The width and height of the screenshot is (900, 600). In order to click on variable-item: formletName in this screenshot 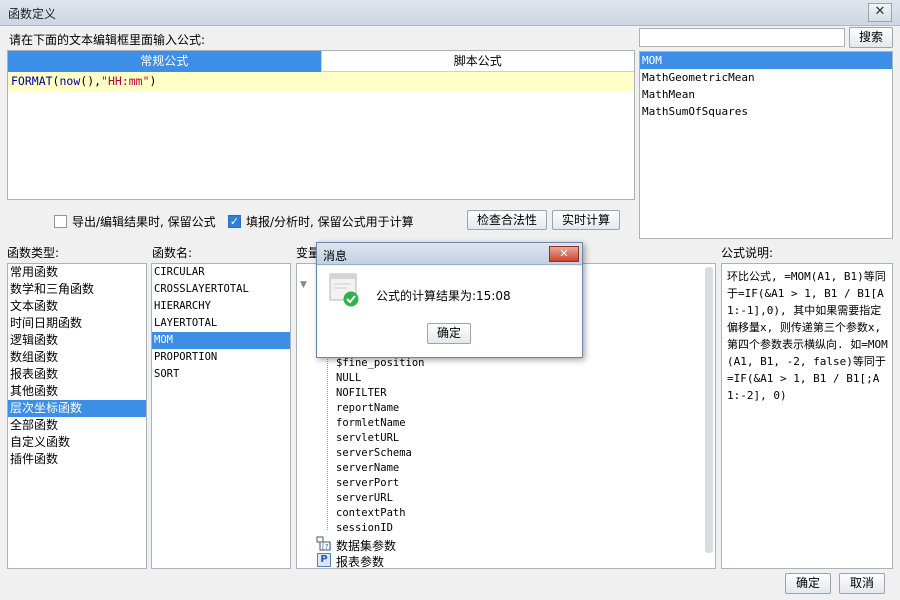, I will do `click(371, 423)`.